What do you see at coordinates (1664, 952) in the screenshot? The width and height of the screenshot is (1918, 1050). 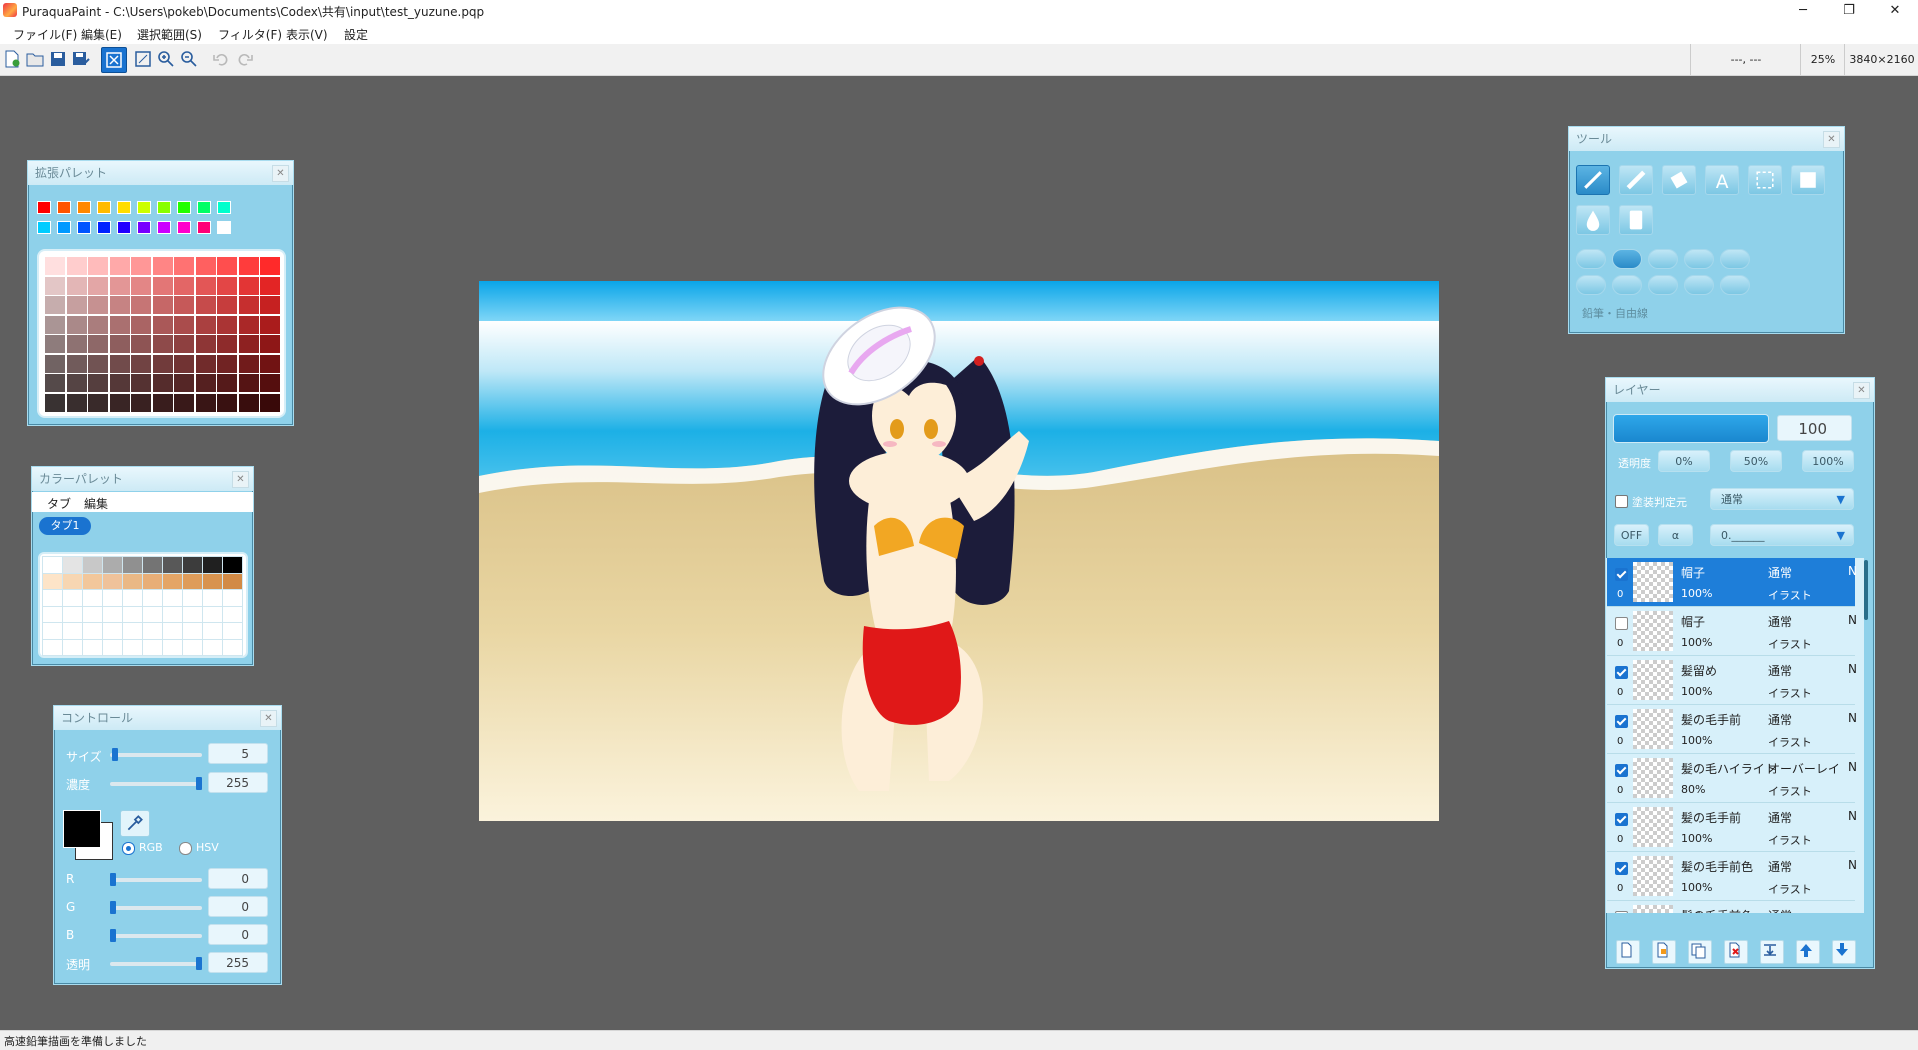 I see `new-folder-layer-icon` at bounding box center [1664, 952].